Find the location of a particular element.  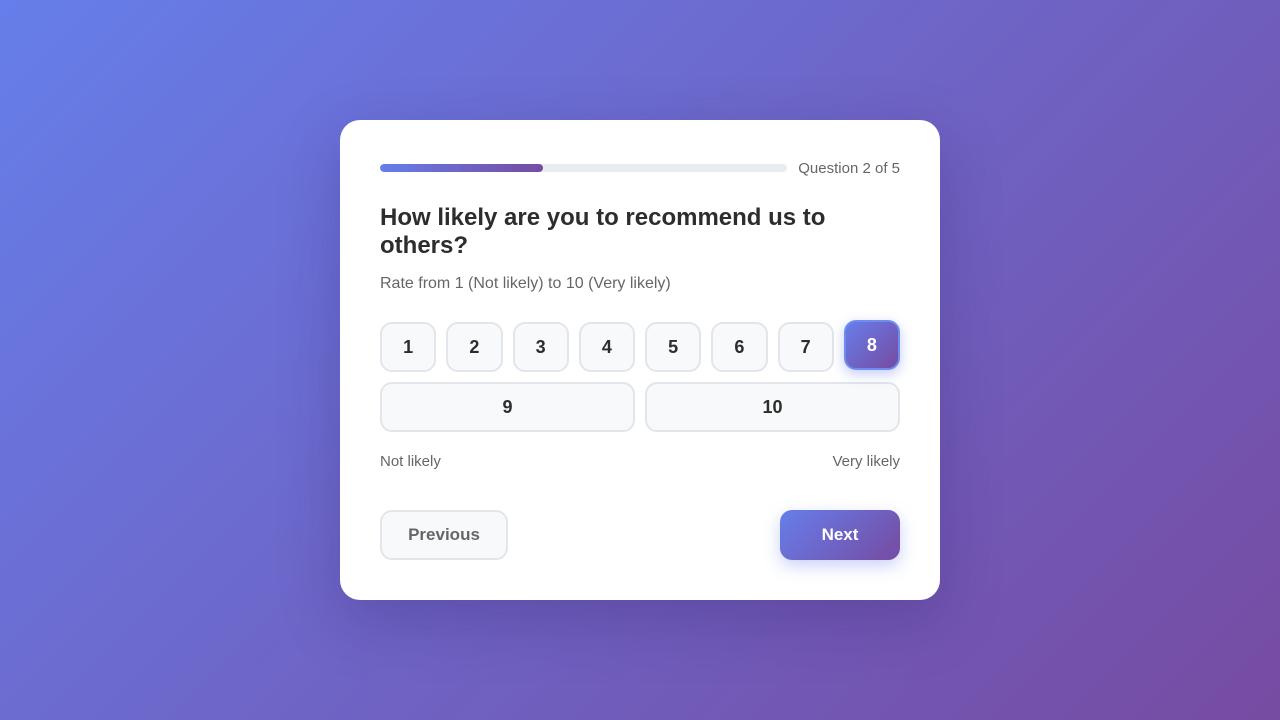

rating-option-10: 10 is located at coordinates (772, 407).